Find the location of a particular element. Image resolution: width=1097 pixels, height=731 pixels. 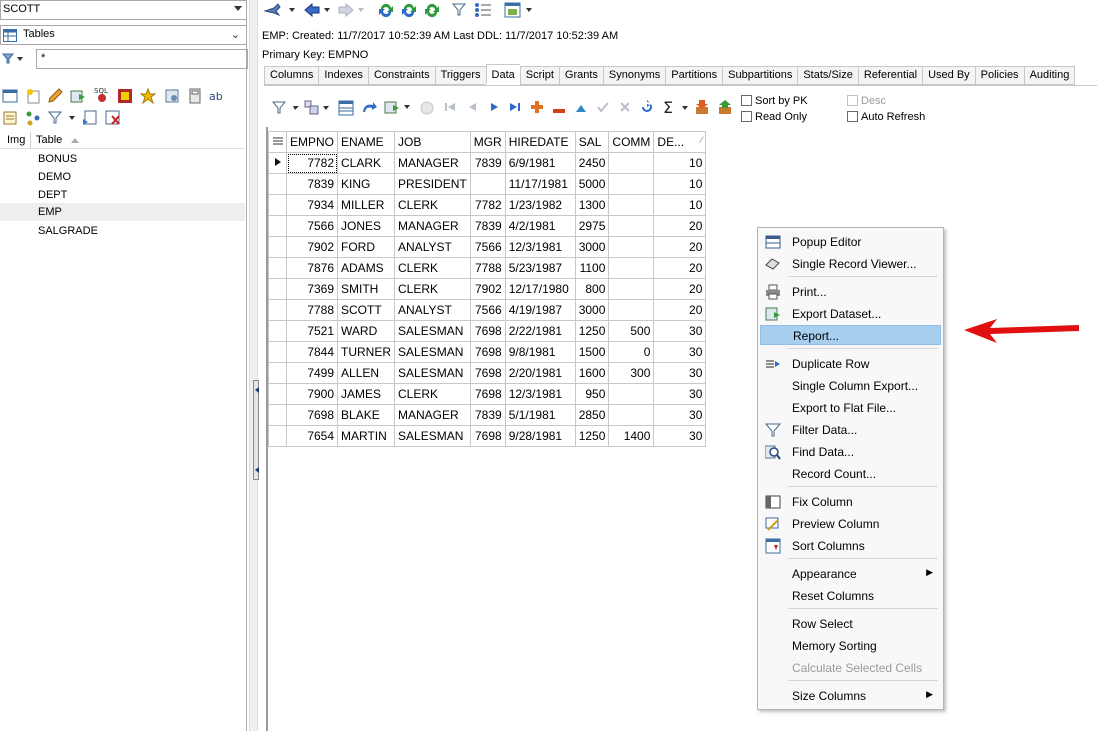

object-list-item: SALGRADE is located at coordinates (122, 231).